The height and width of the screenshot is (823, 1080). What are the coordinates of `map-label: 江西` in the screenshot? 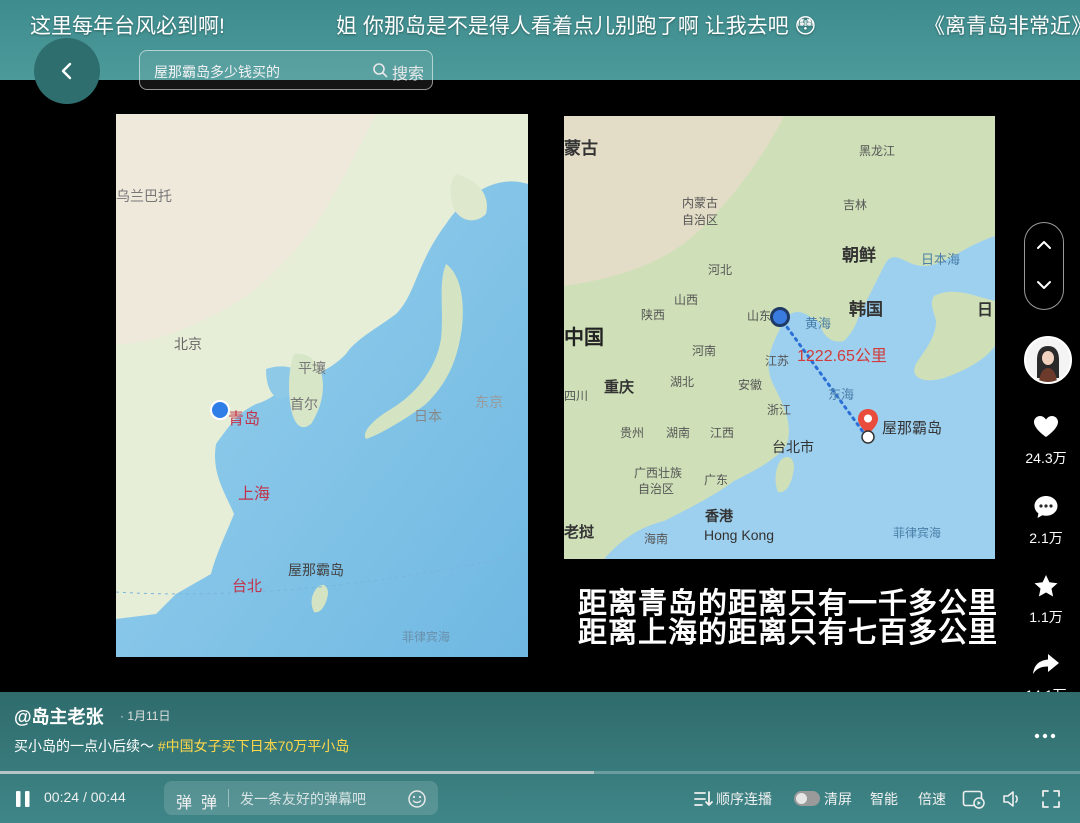 It's located at (722, 433).